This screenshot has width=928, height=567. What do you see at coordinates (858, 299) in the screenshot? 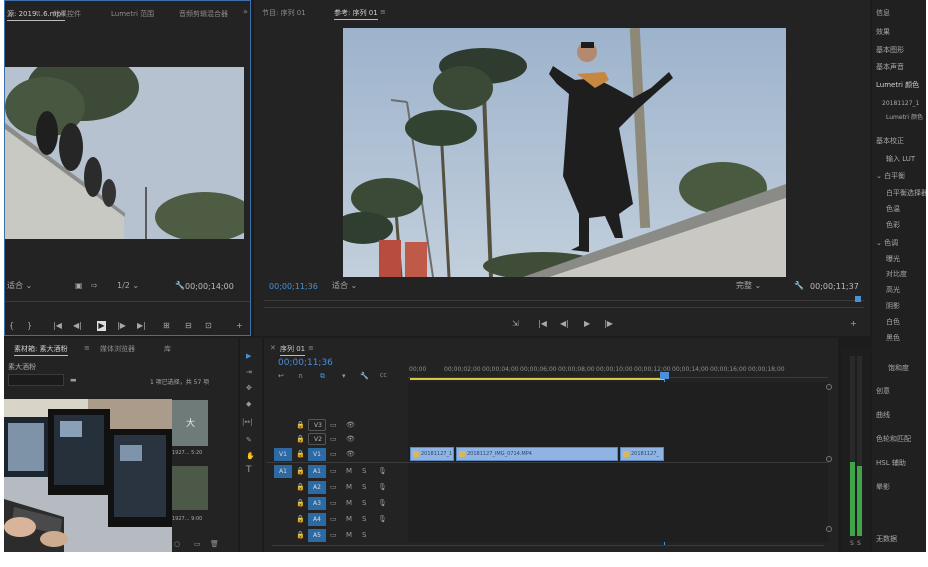
I see `program-playhead-marker` at bounding box center [858, 299].